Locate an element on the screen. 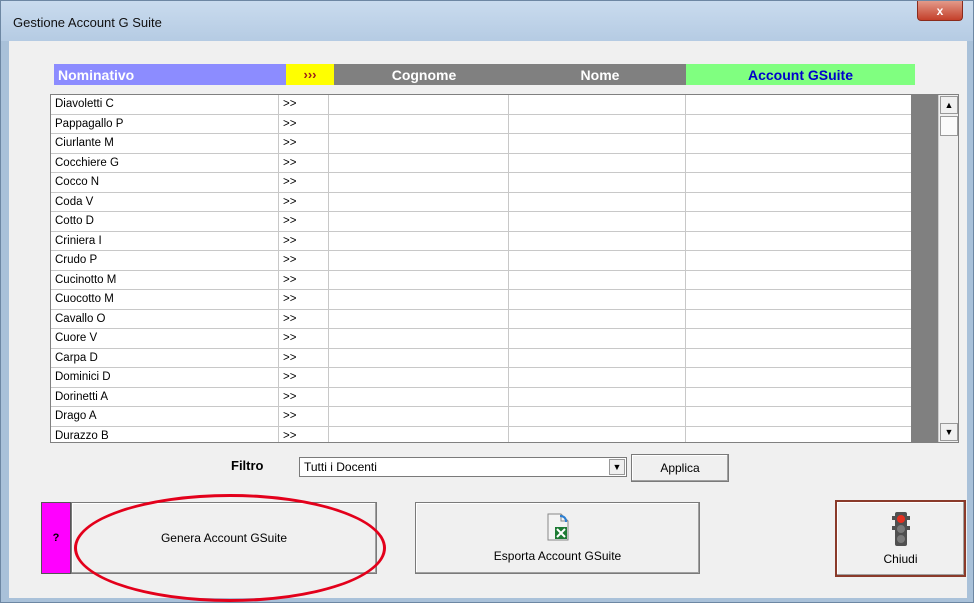  export-account-button: Esporta Account GSuite is located at coordinates (557, 538).